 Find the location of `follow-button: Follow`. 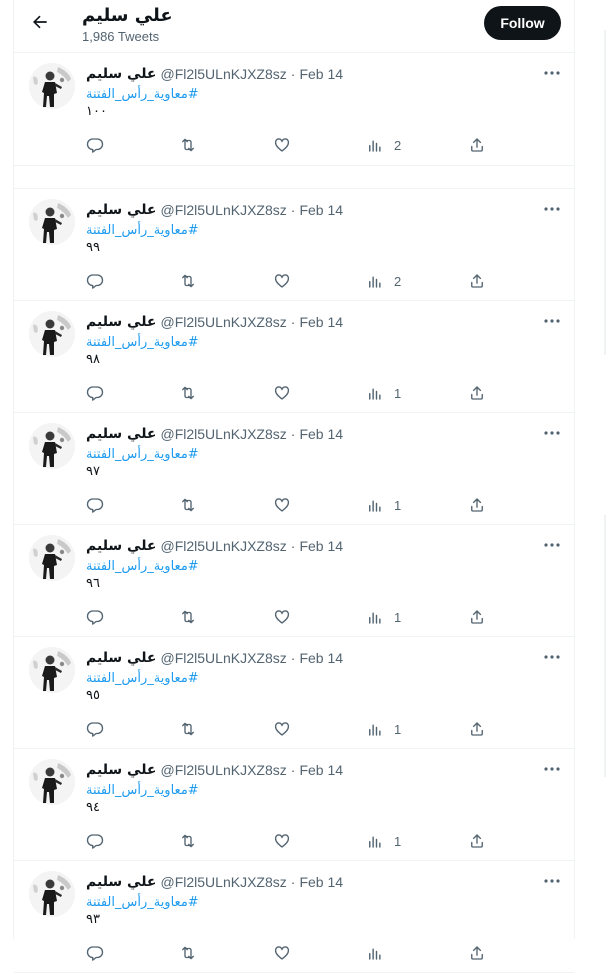

follow-button: Follow is located at coordinates (522, 23).